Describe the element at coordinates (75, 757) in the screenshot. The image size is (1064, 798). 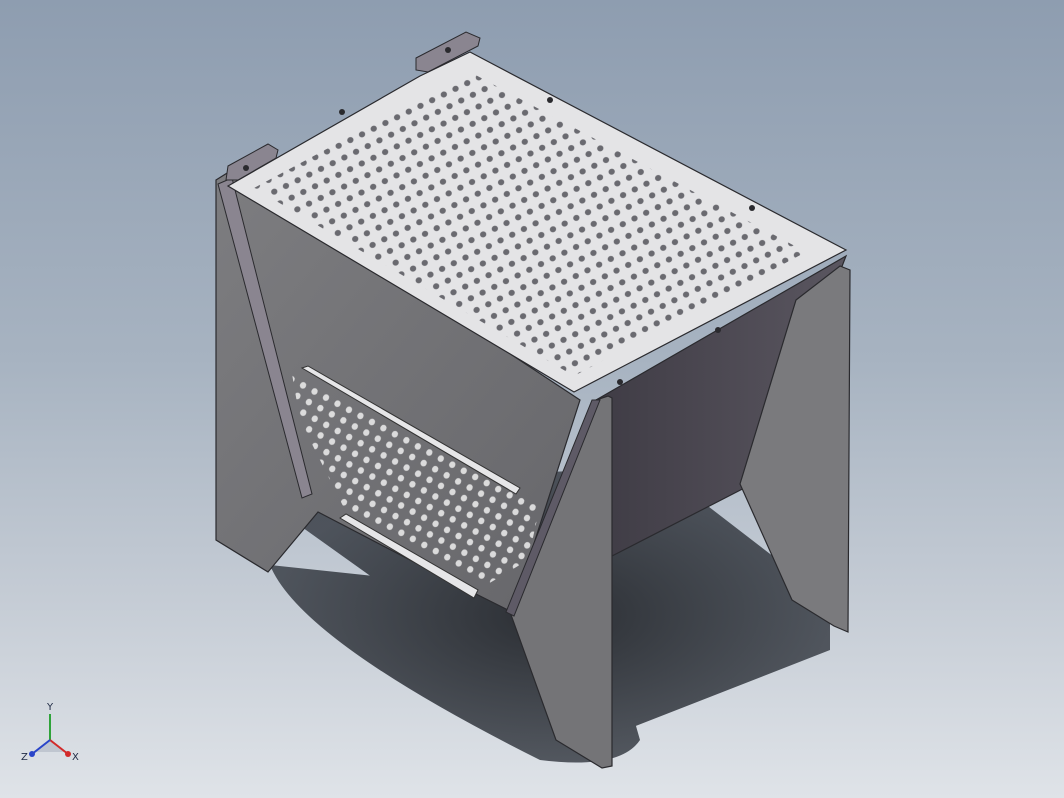
I see `x-axis-label: X` at that location.